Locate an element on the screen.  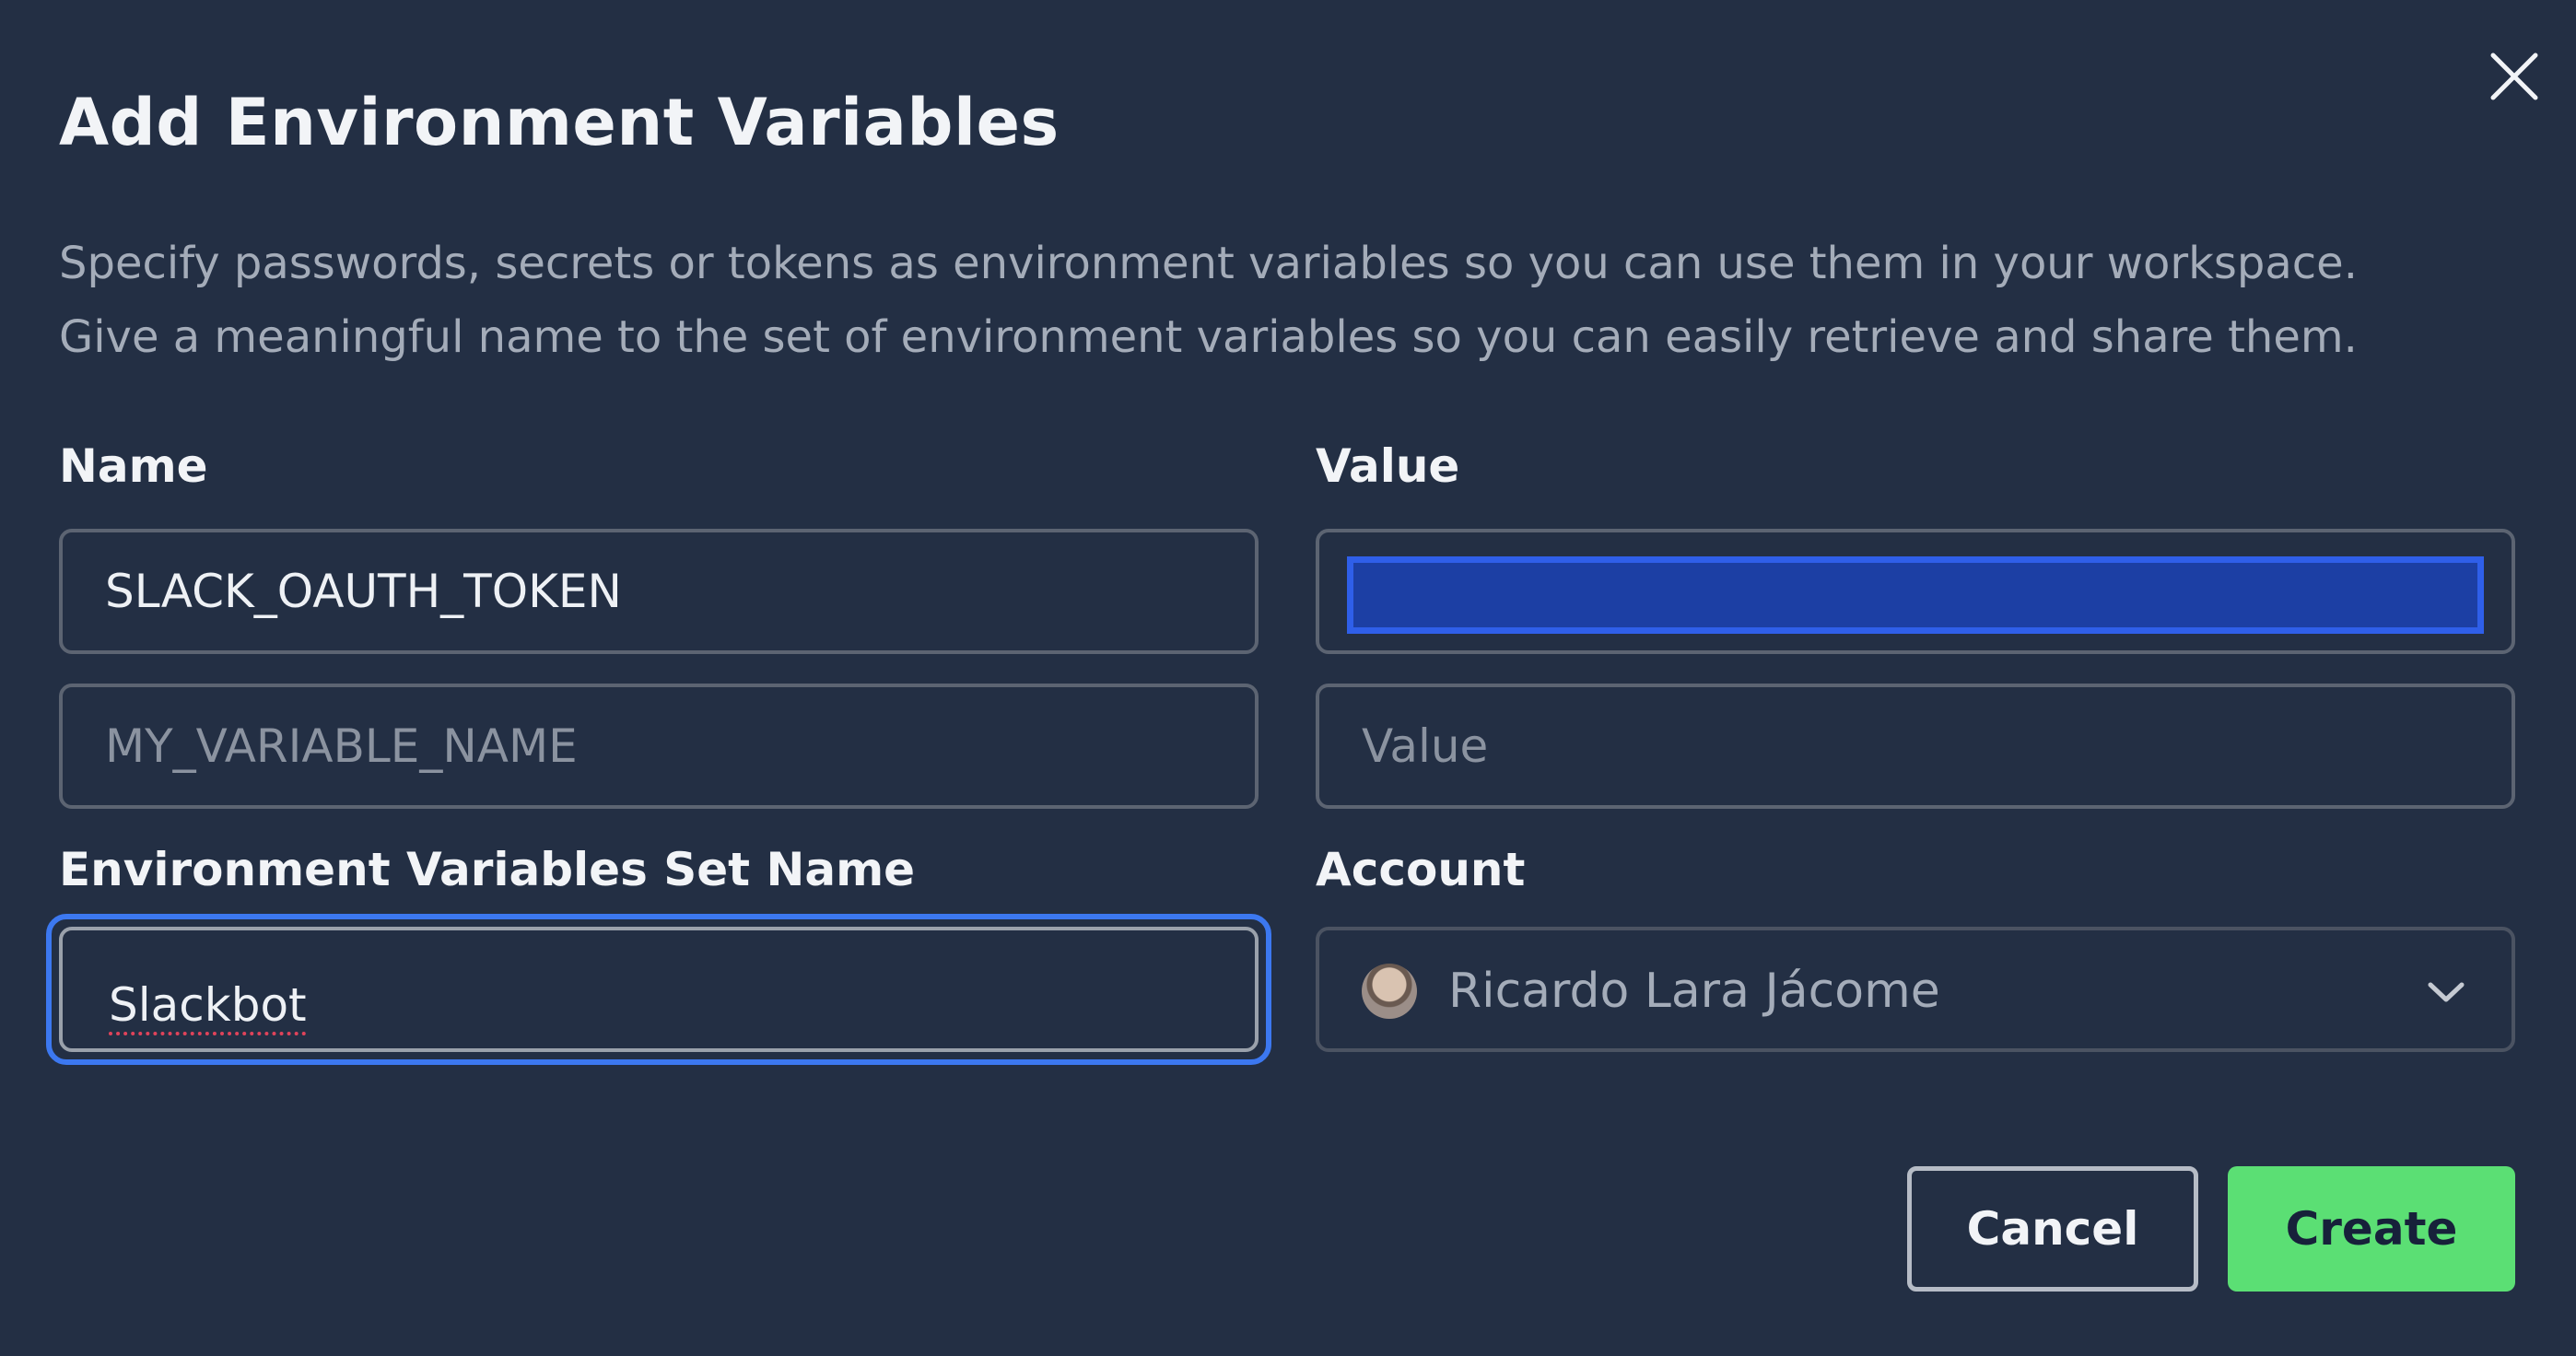
set-name-focus-ring: Slackbot is located at coordinates (658, 989).